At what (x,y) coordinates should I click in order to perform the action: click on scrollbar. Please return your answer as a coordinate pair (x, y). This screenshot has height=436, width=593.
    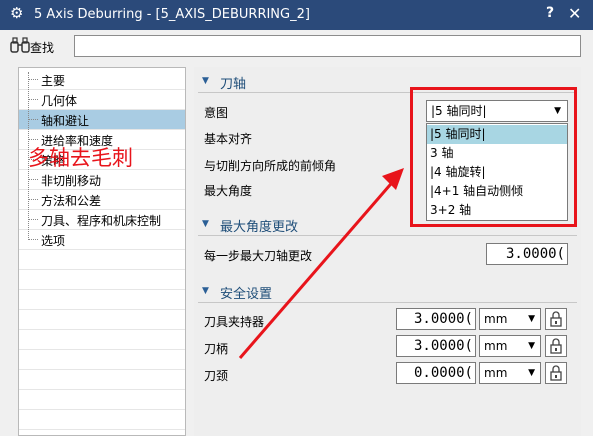
    Looking at the image, I should click on (587, 249).